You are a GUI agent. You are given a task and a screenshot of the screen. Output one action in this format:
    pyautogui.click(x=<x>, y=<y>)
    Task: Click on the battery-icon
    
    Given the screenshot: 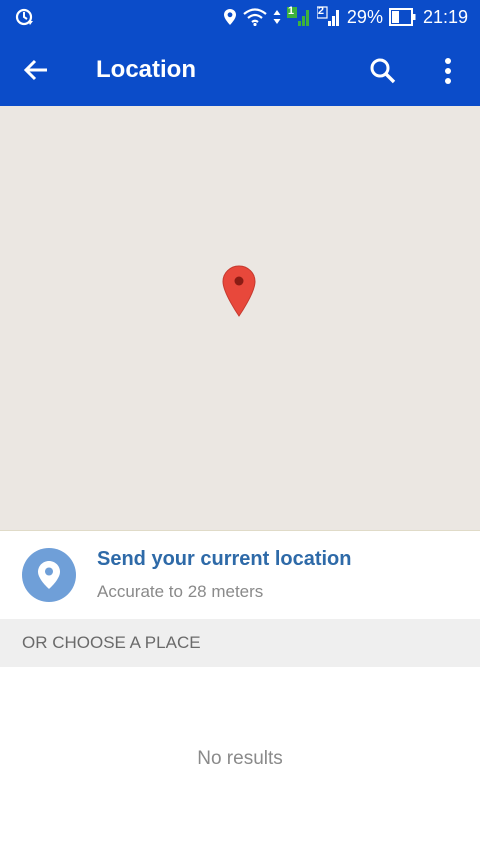 What is the action you would take?
    pyautogui.click(x=402, y=17)
    